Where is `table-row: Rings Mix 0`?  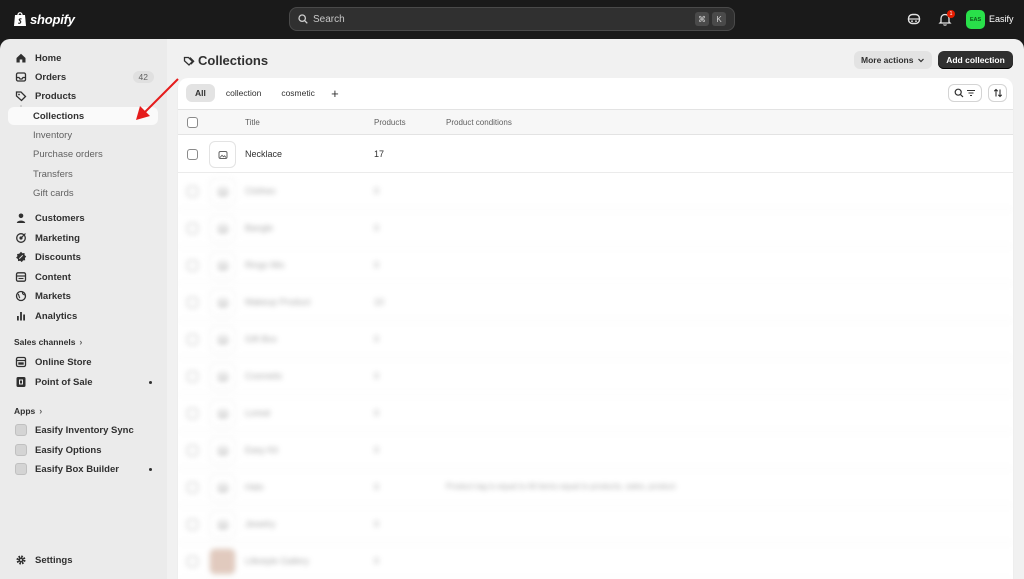 table-row: Rings Mix 0 is located at coordinates (595, 265).